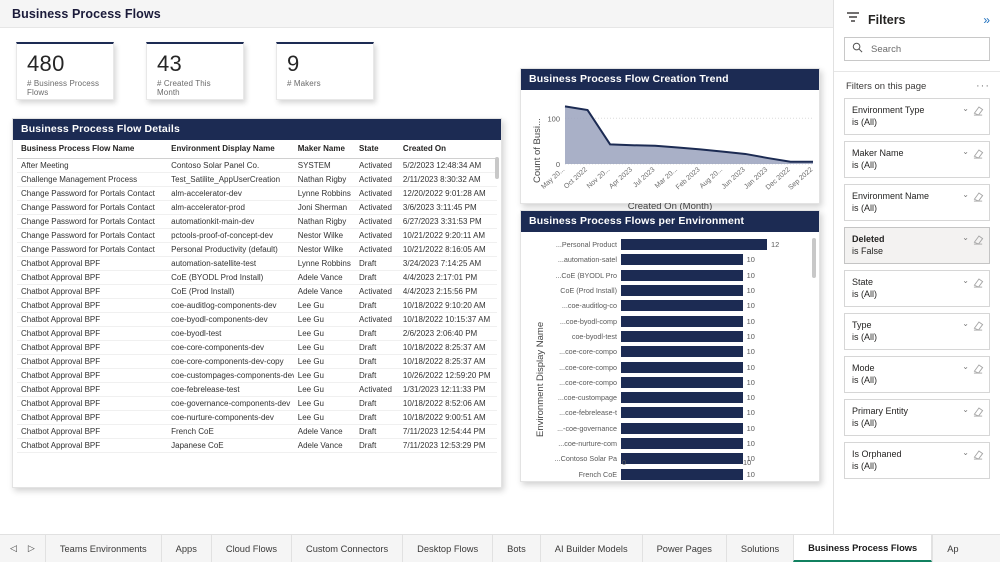  What do you see at coordinates (447, 149) in the screenshot?
I see `table-column-header-4: Created On` at bounding box center [447, 149].